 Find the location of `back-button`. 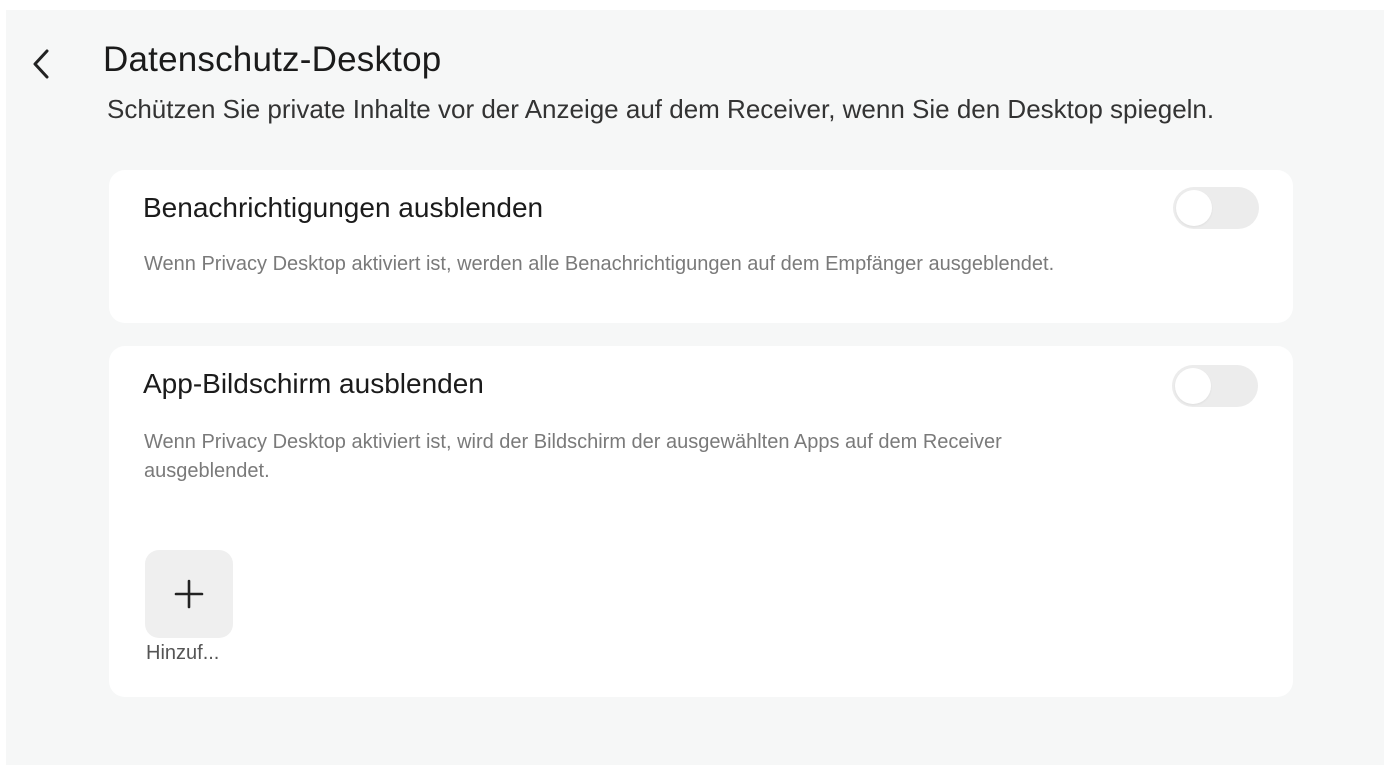

back-button is located at coordinates (42, 64).